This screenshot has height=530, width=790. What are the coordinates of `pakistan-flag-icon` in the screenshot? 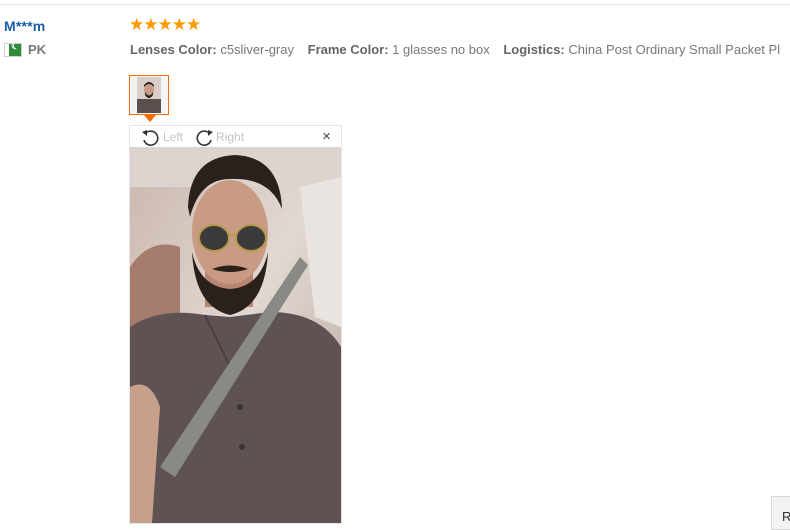 It's located at (13, 49).